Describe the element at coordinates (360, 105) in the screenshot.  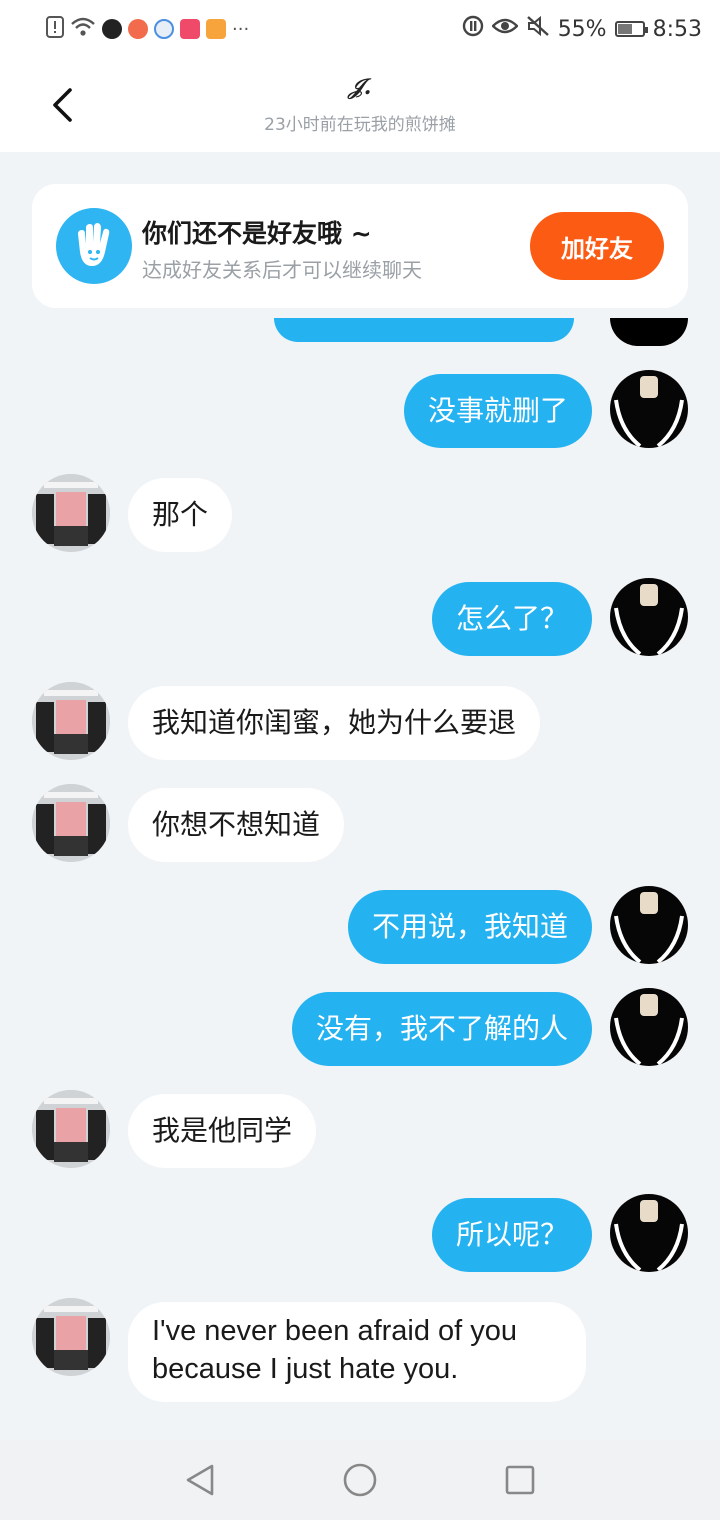
I see `chat-header: 𝒥. 23小时前在玩我的煎饼摊` at that location.